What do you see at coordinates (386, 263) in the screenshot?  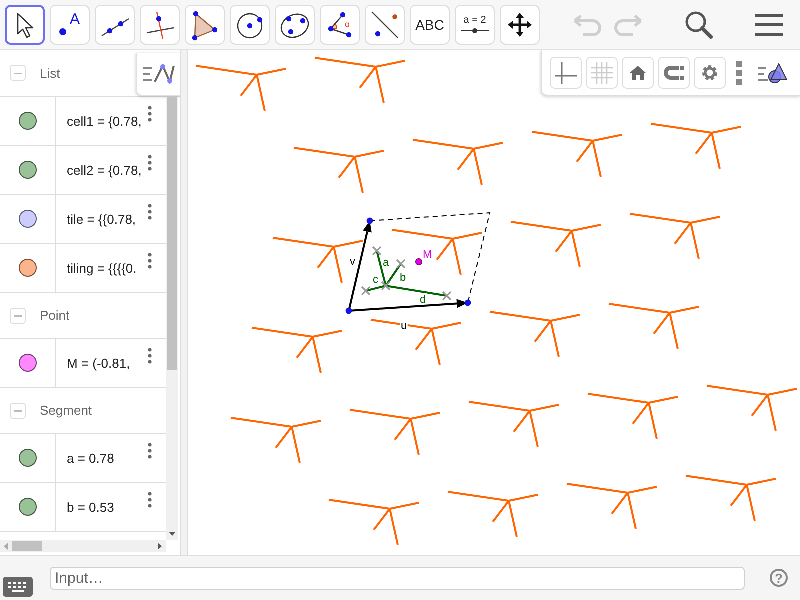 I see `segment-label: a` at bounding box center [386, 263].